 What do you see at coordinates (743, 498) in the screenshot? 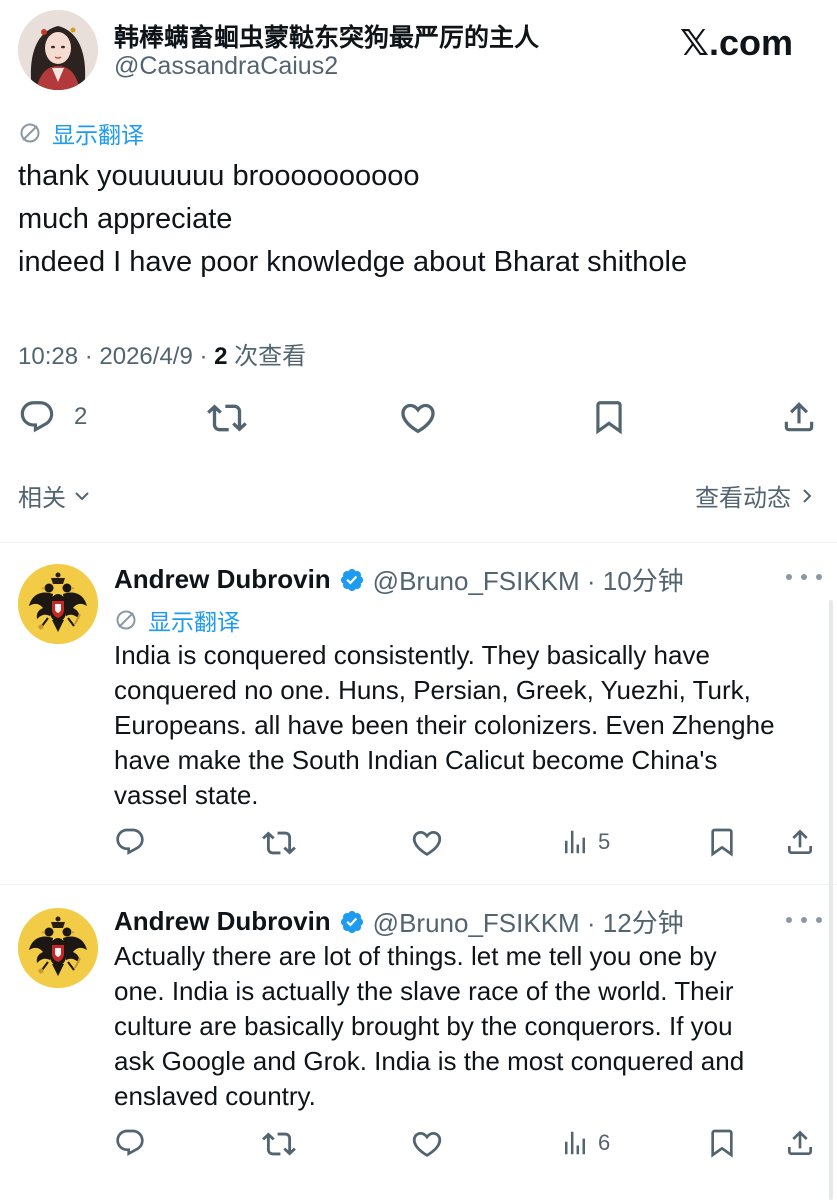
I see `view-activity-label: 查看动态` at bounding box center [743, 498].